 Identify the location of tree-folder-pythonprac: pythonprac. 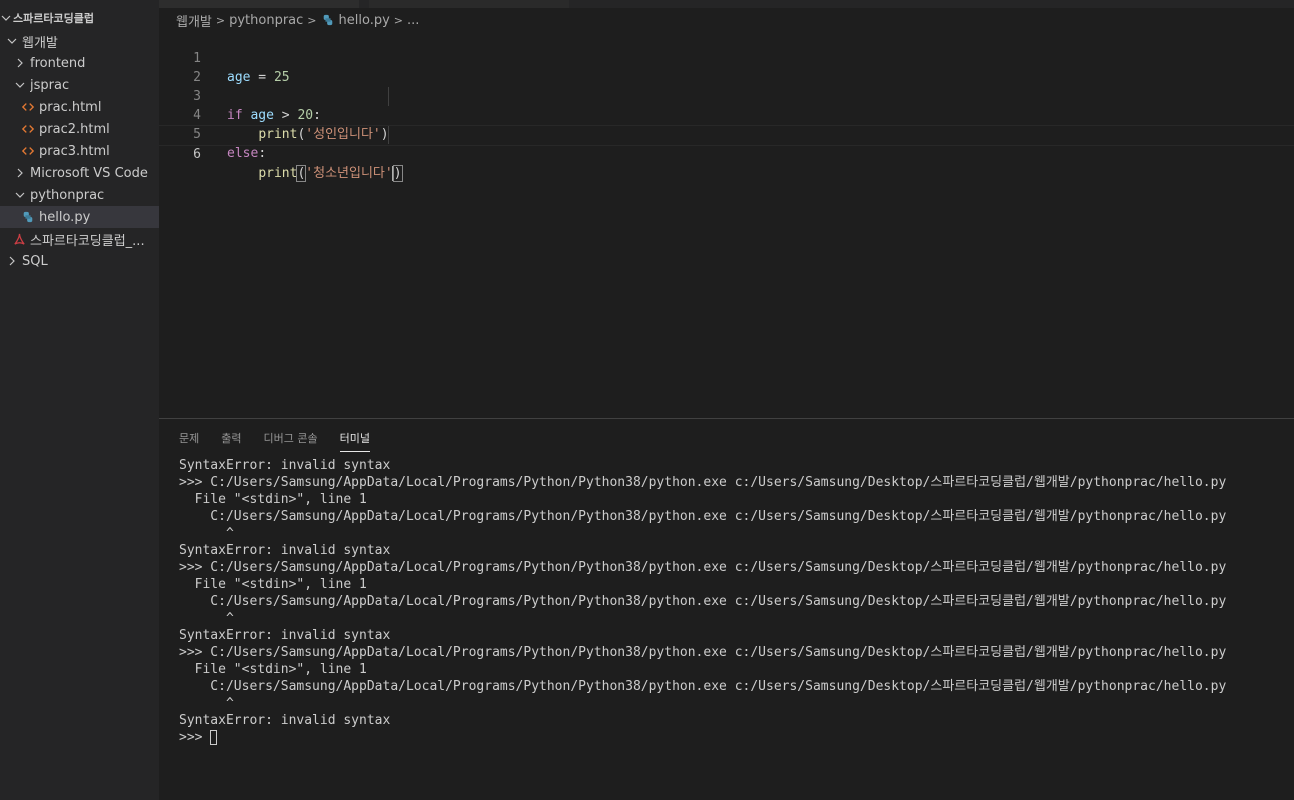
(79, 195).